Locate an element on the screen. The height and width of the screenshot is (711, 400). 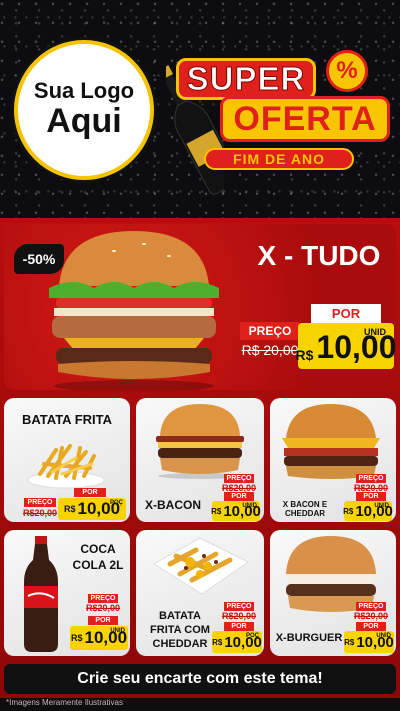
fries-image is located at coordinates (66, 466).